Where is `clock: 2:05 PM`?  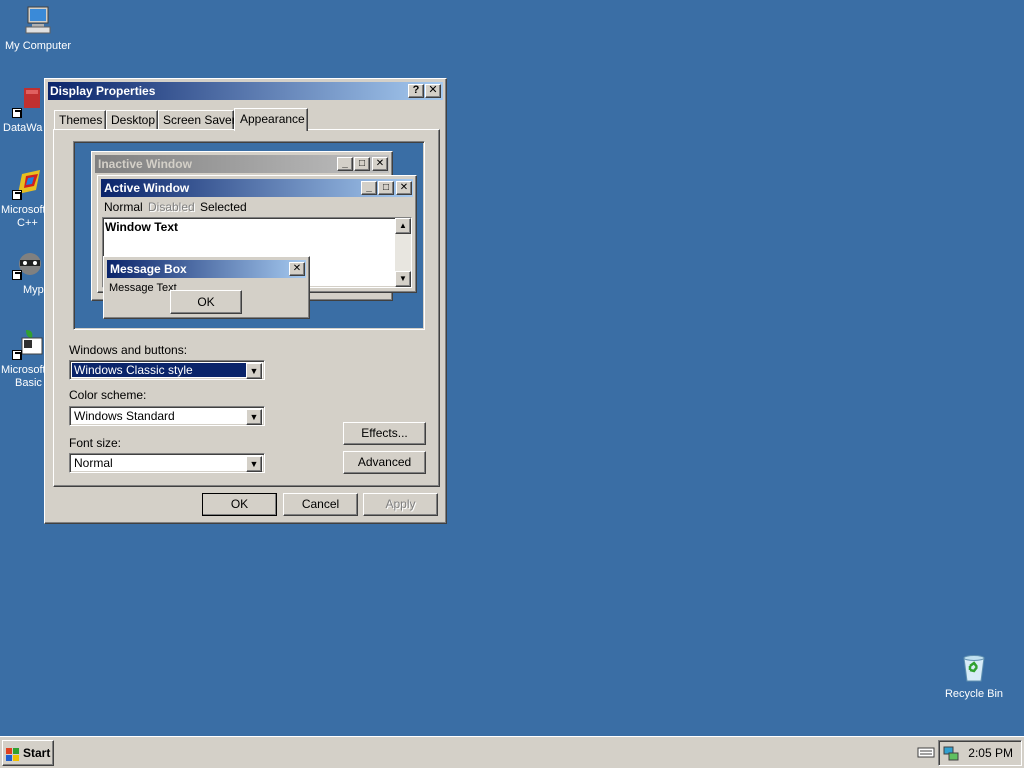 clock: 2:05 PM is located at coordinates (990, 753).